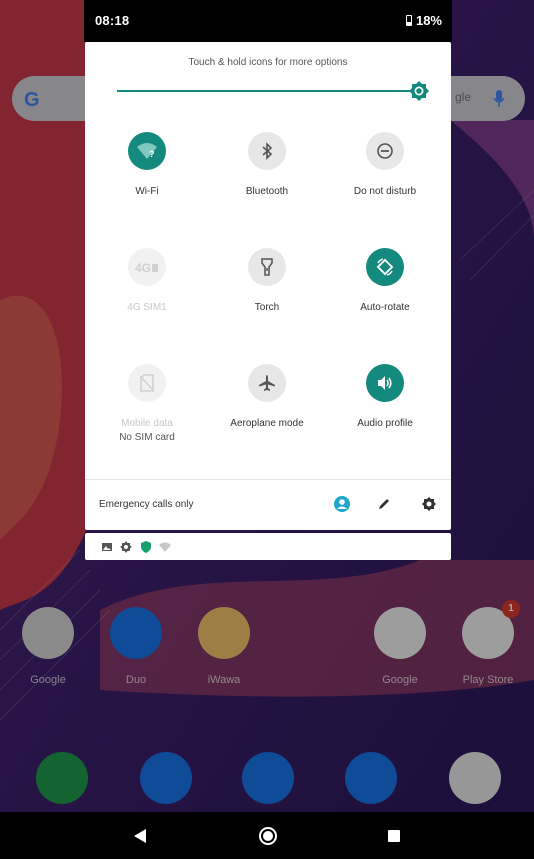 This screenshot has height=859, width=534. What do you see at coordinates (147, 437) in the screenshot?
I see `tile-sublabel: No SIM card` at bounding box center [147, 437].